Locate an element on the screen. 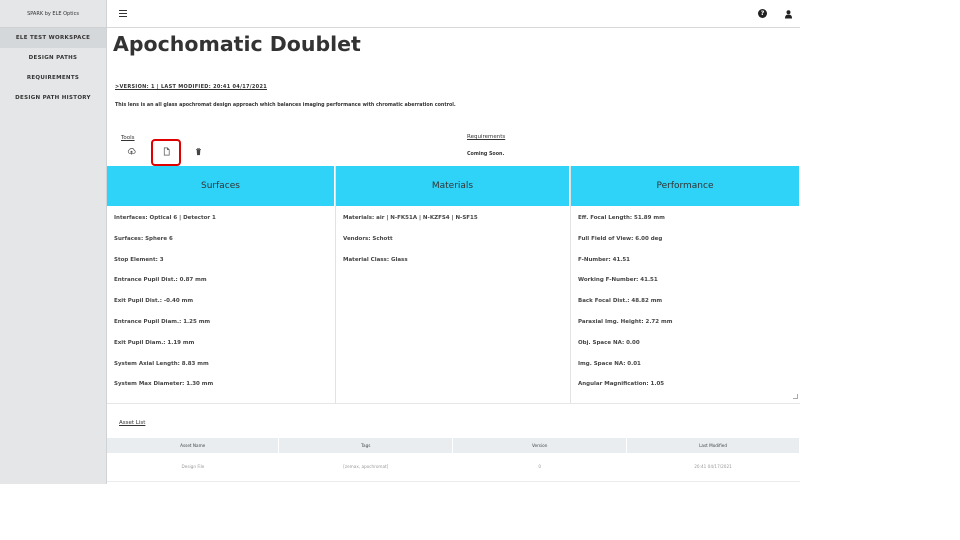  column-header-version: Version is located at coordinates (540, 445).